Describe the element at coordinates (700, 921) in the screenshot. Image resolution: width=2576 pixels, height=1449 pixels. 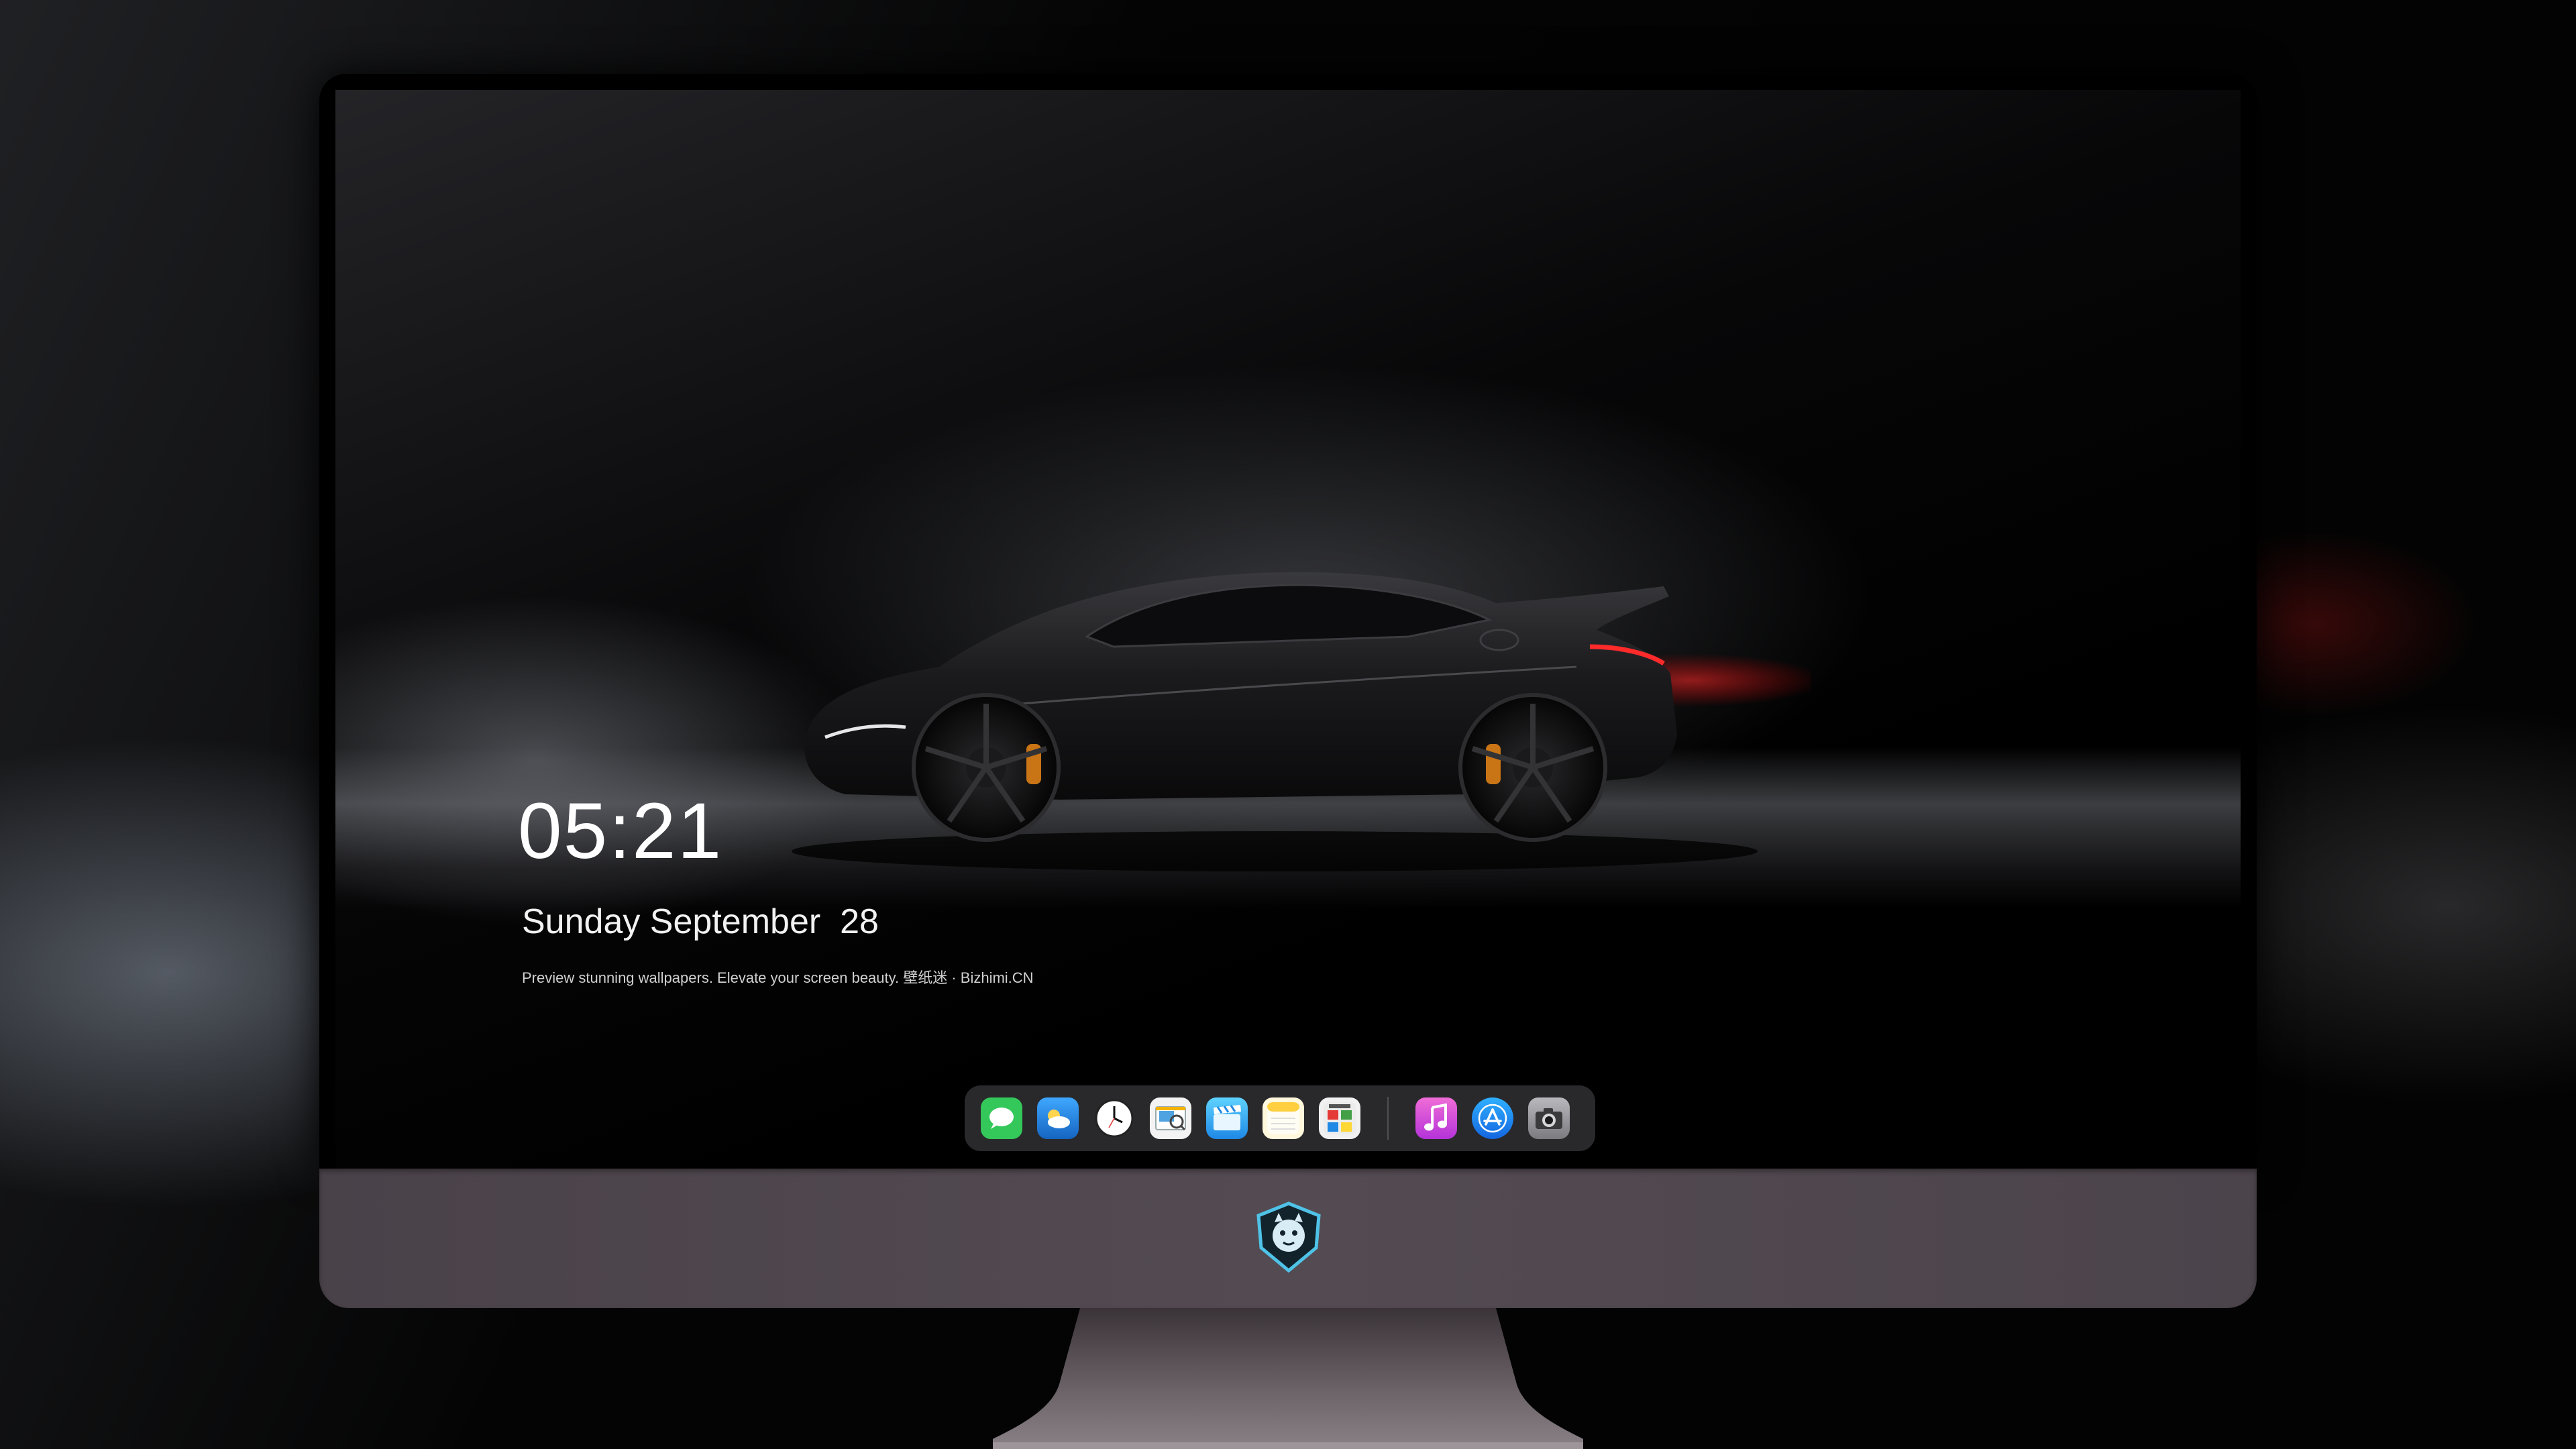
I see `clock-date: Sunday September 28` at that location.